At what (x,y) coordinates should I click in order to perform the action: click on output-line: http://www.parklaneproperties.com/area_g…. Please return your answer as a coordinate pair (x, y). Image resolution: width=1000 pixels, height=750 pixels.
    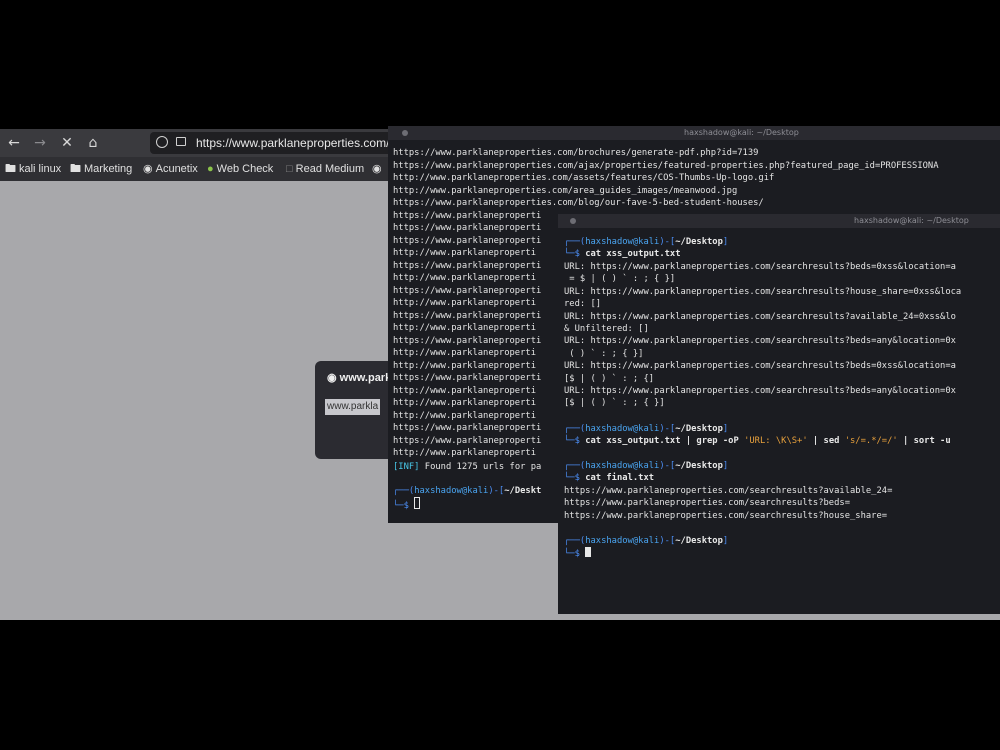
    Looking at the image, I should click on (565, 190).